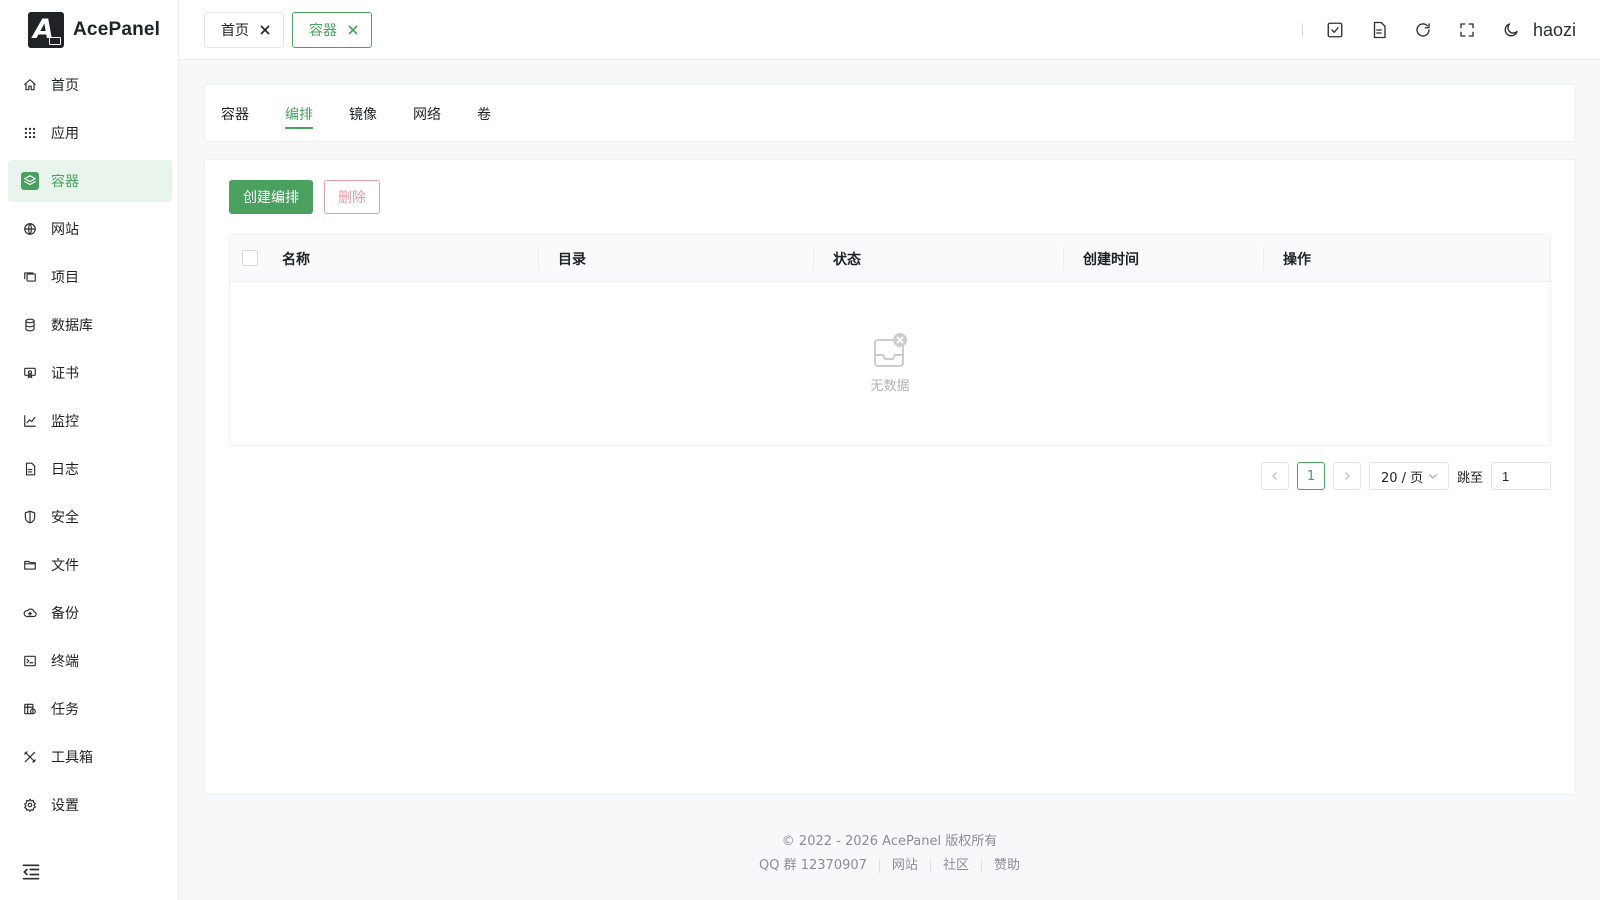 The height and width of the screenshot is (900, 1600). I want to click on sidebar-item-label: 备份, so click(65, 614).